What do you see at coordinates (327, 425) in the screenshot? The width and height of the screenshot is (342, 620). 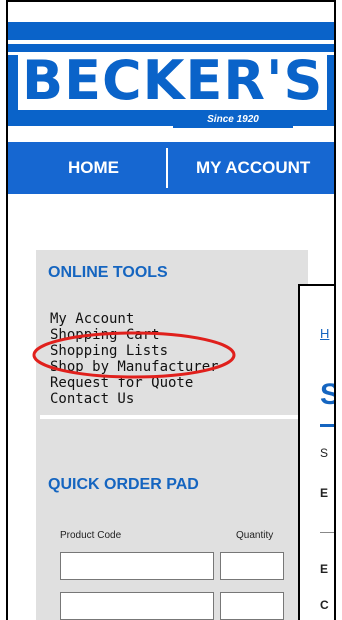 I see `heading-underline` at bounding box center [327, 425].